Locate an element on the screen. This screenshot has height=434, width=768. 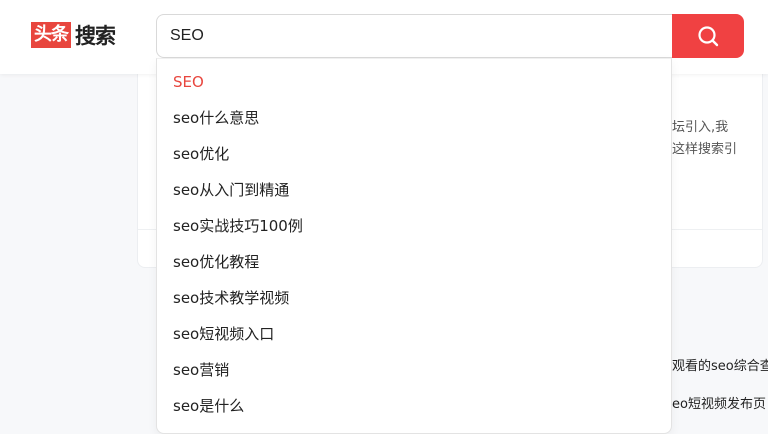
suggestion-item: seo什么意思 is located at coordinates (414, 118).